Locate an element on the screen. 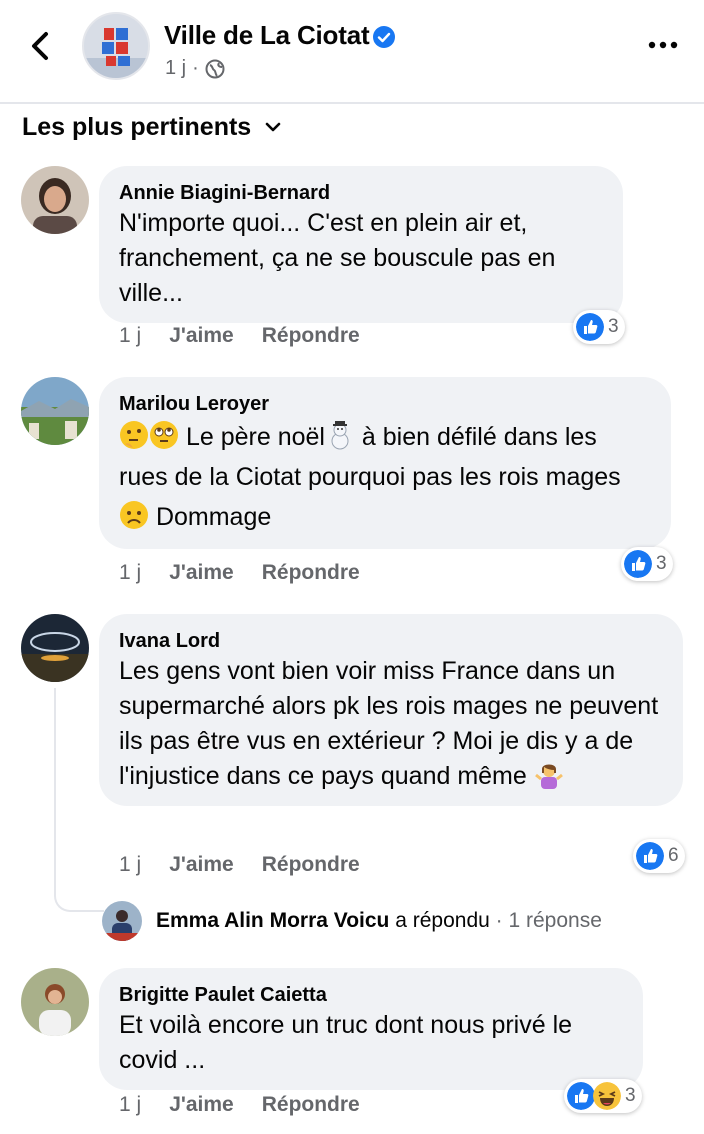 Image resolution: width=704 pixels, height=1134 pixels. landscape-photo-icon is located at coordinates (55, 411).